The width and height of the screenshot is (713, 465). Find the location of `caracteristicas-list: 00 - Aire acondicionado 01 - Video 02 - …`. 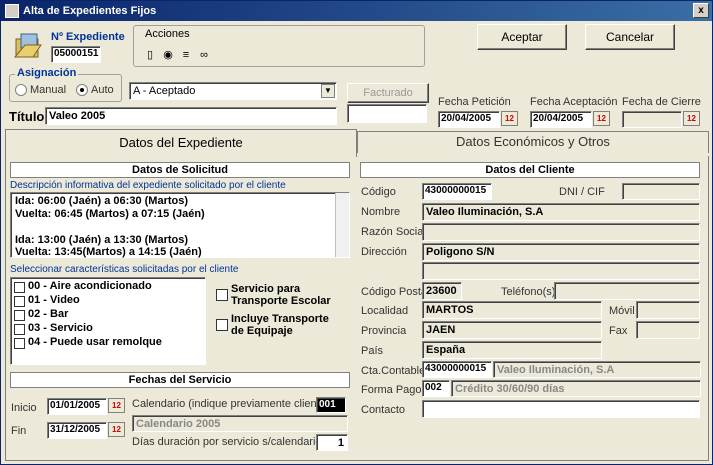

caracteristicas-list: 00 - Aire acondicionado 01 - Video 02 - … is located at coordinates (108, 321).